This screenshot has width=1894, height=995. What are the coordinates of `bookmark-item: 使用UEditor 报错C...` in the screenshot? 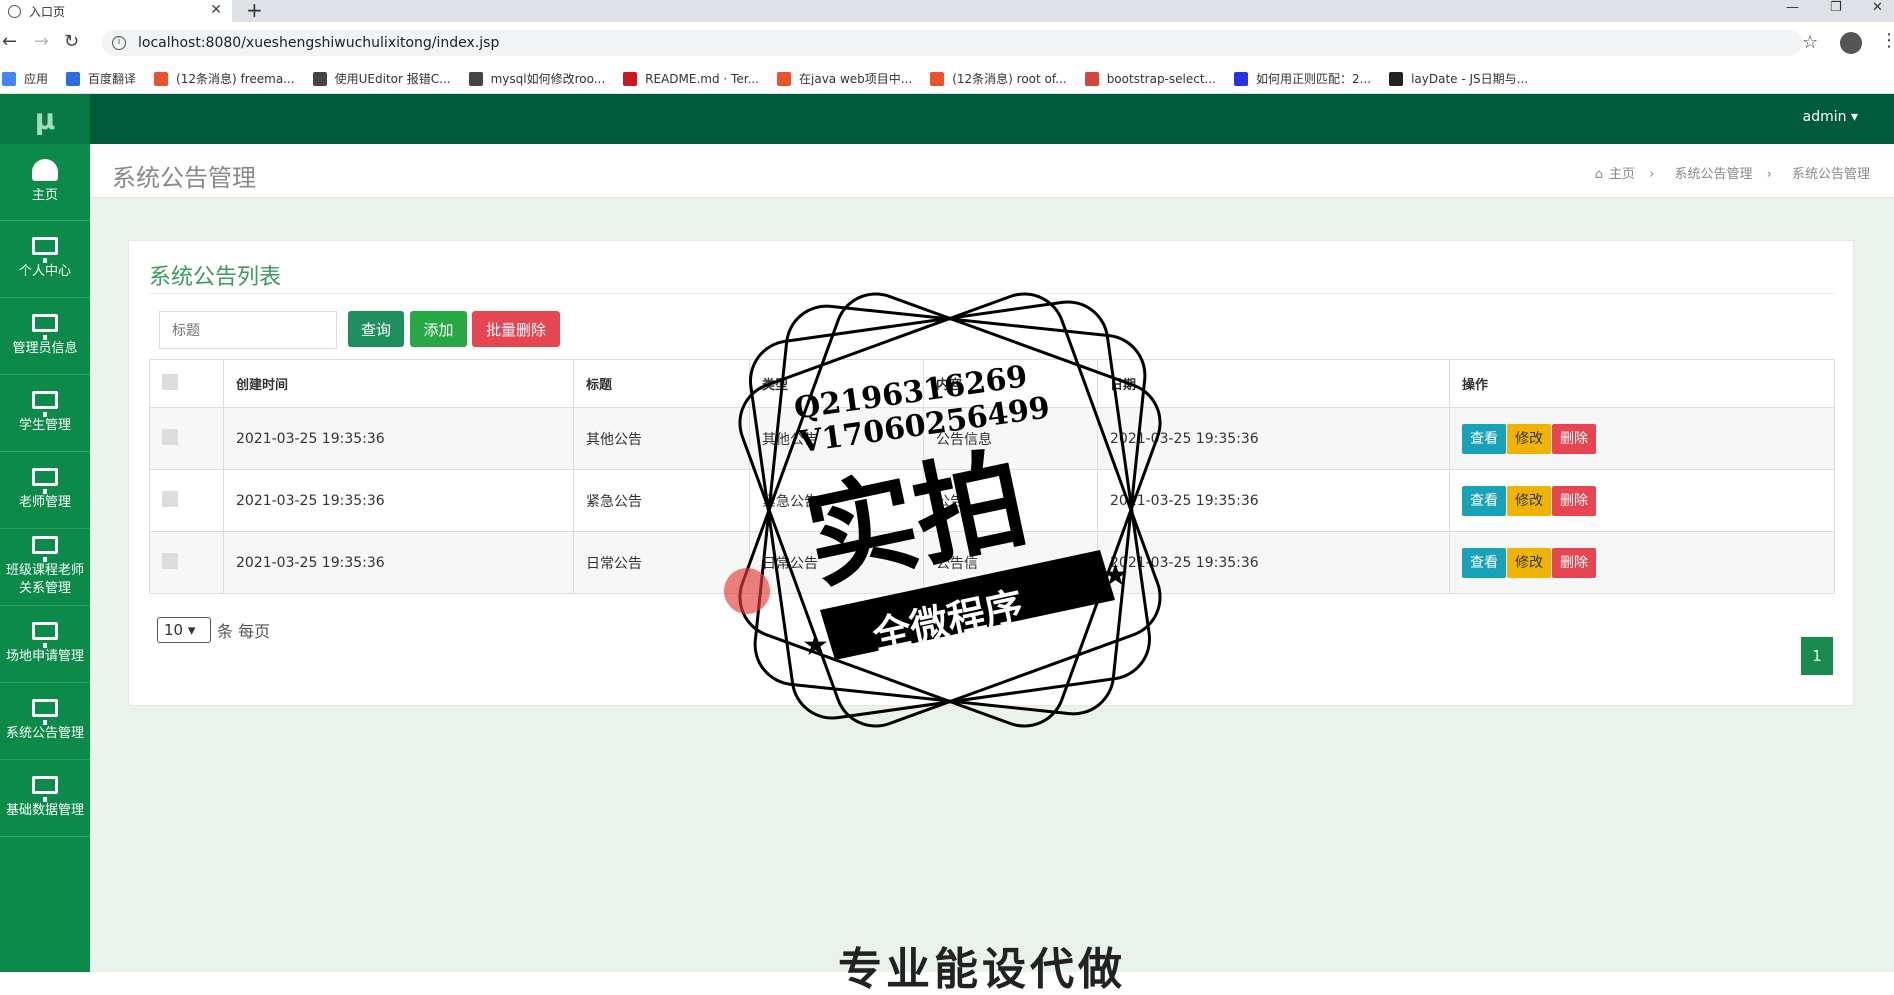 It's located at (381, 78).